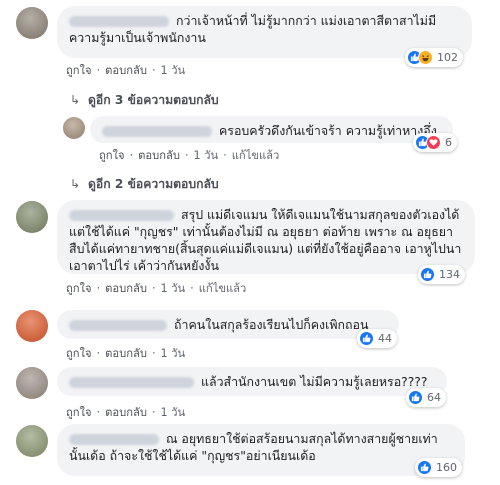 Image resolution: width=500 pixels, height=485 pixels. What do you see at coordinates (434, 57) in the screenshot?
I see `reaction-summary: 102` at bounding box center [434, 57].